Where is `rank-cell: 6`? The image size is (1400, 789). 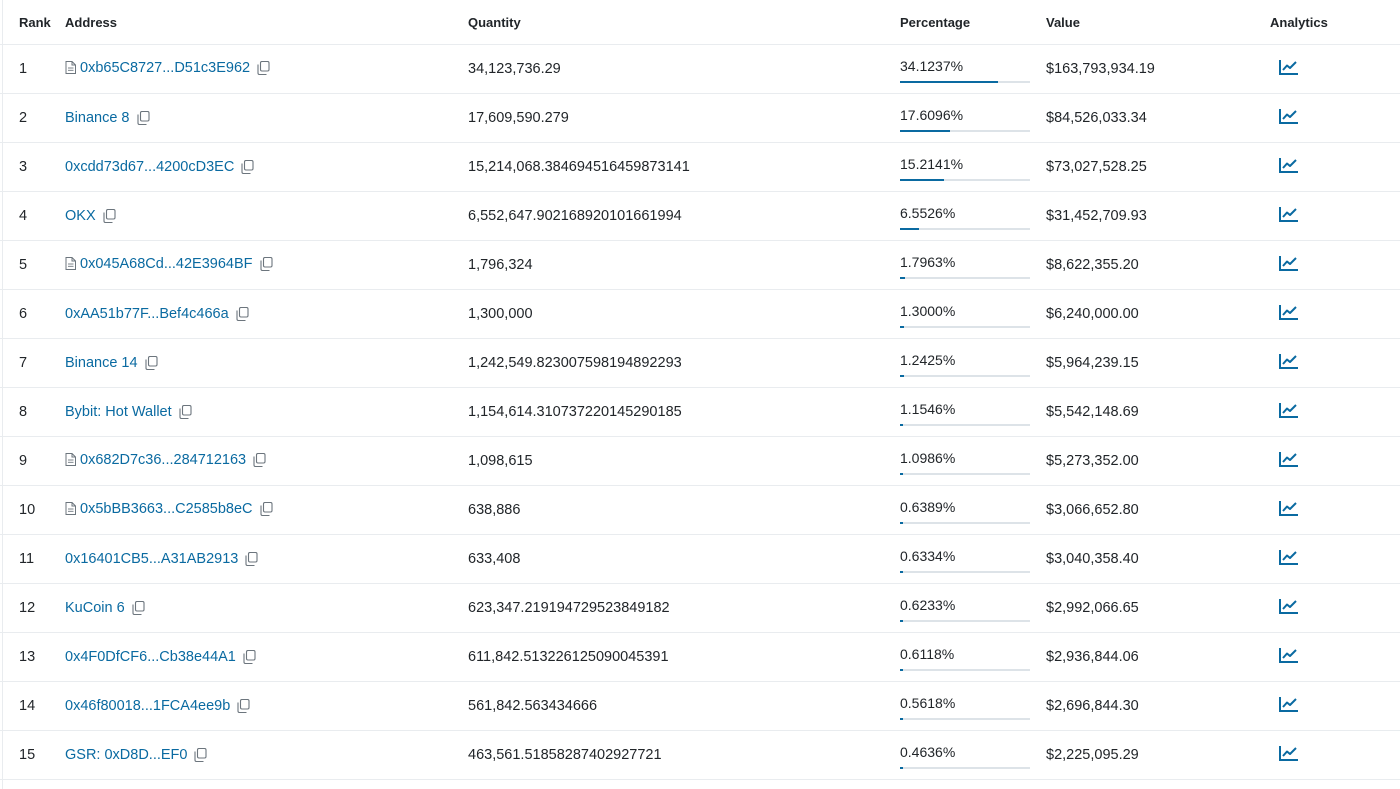 rank-cell: 6 is located at coordinates (32, 314).